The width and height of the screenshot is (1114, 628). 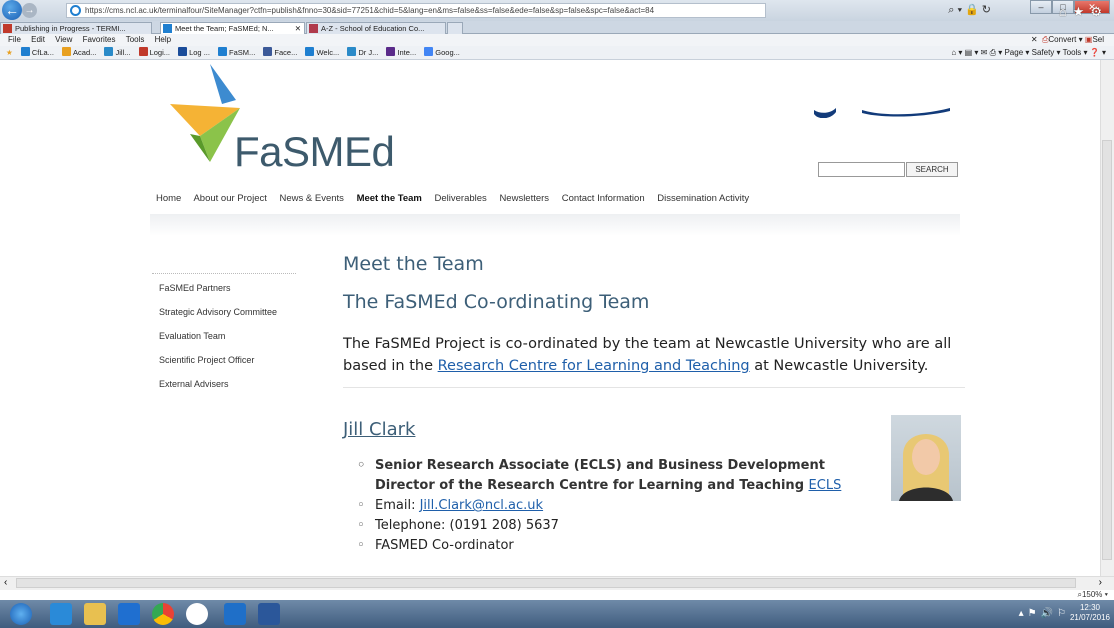 I want to click on list-item: FASMED Co-ordinator, so click(x=617, y=546).